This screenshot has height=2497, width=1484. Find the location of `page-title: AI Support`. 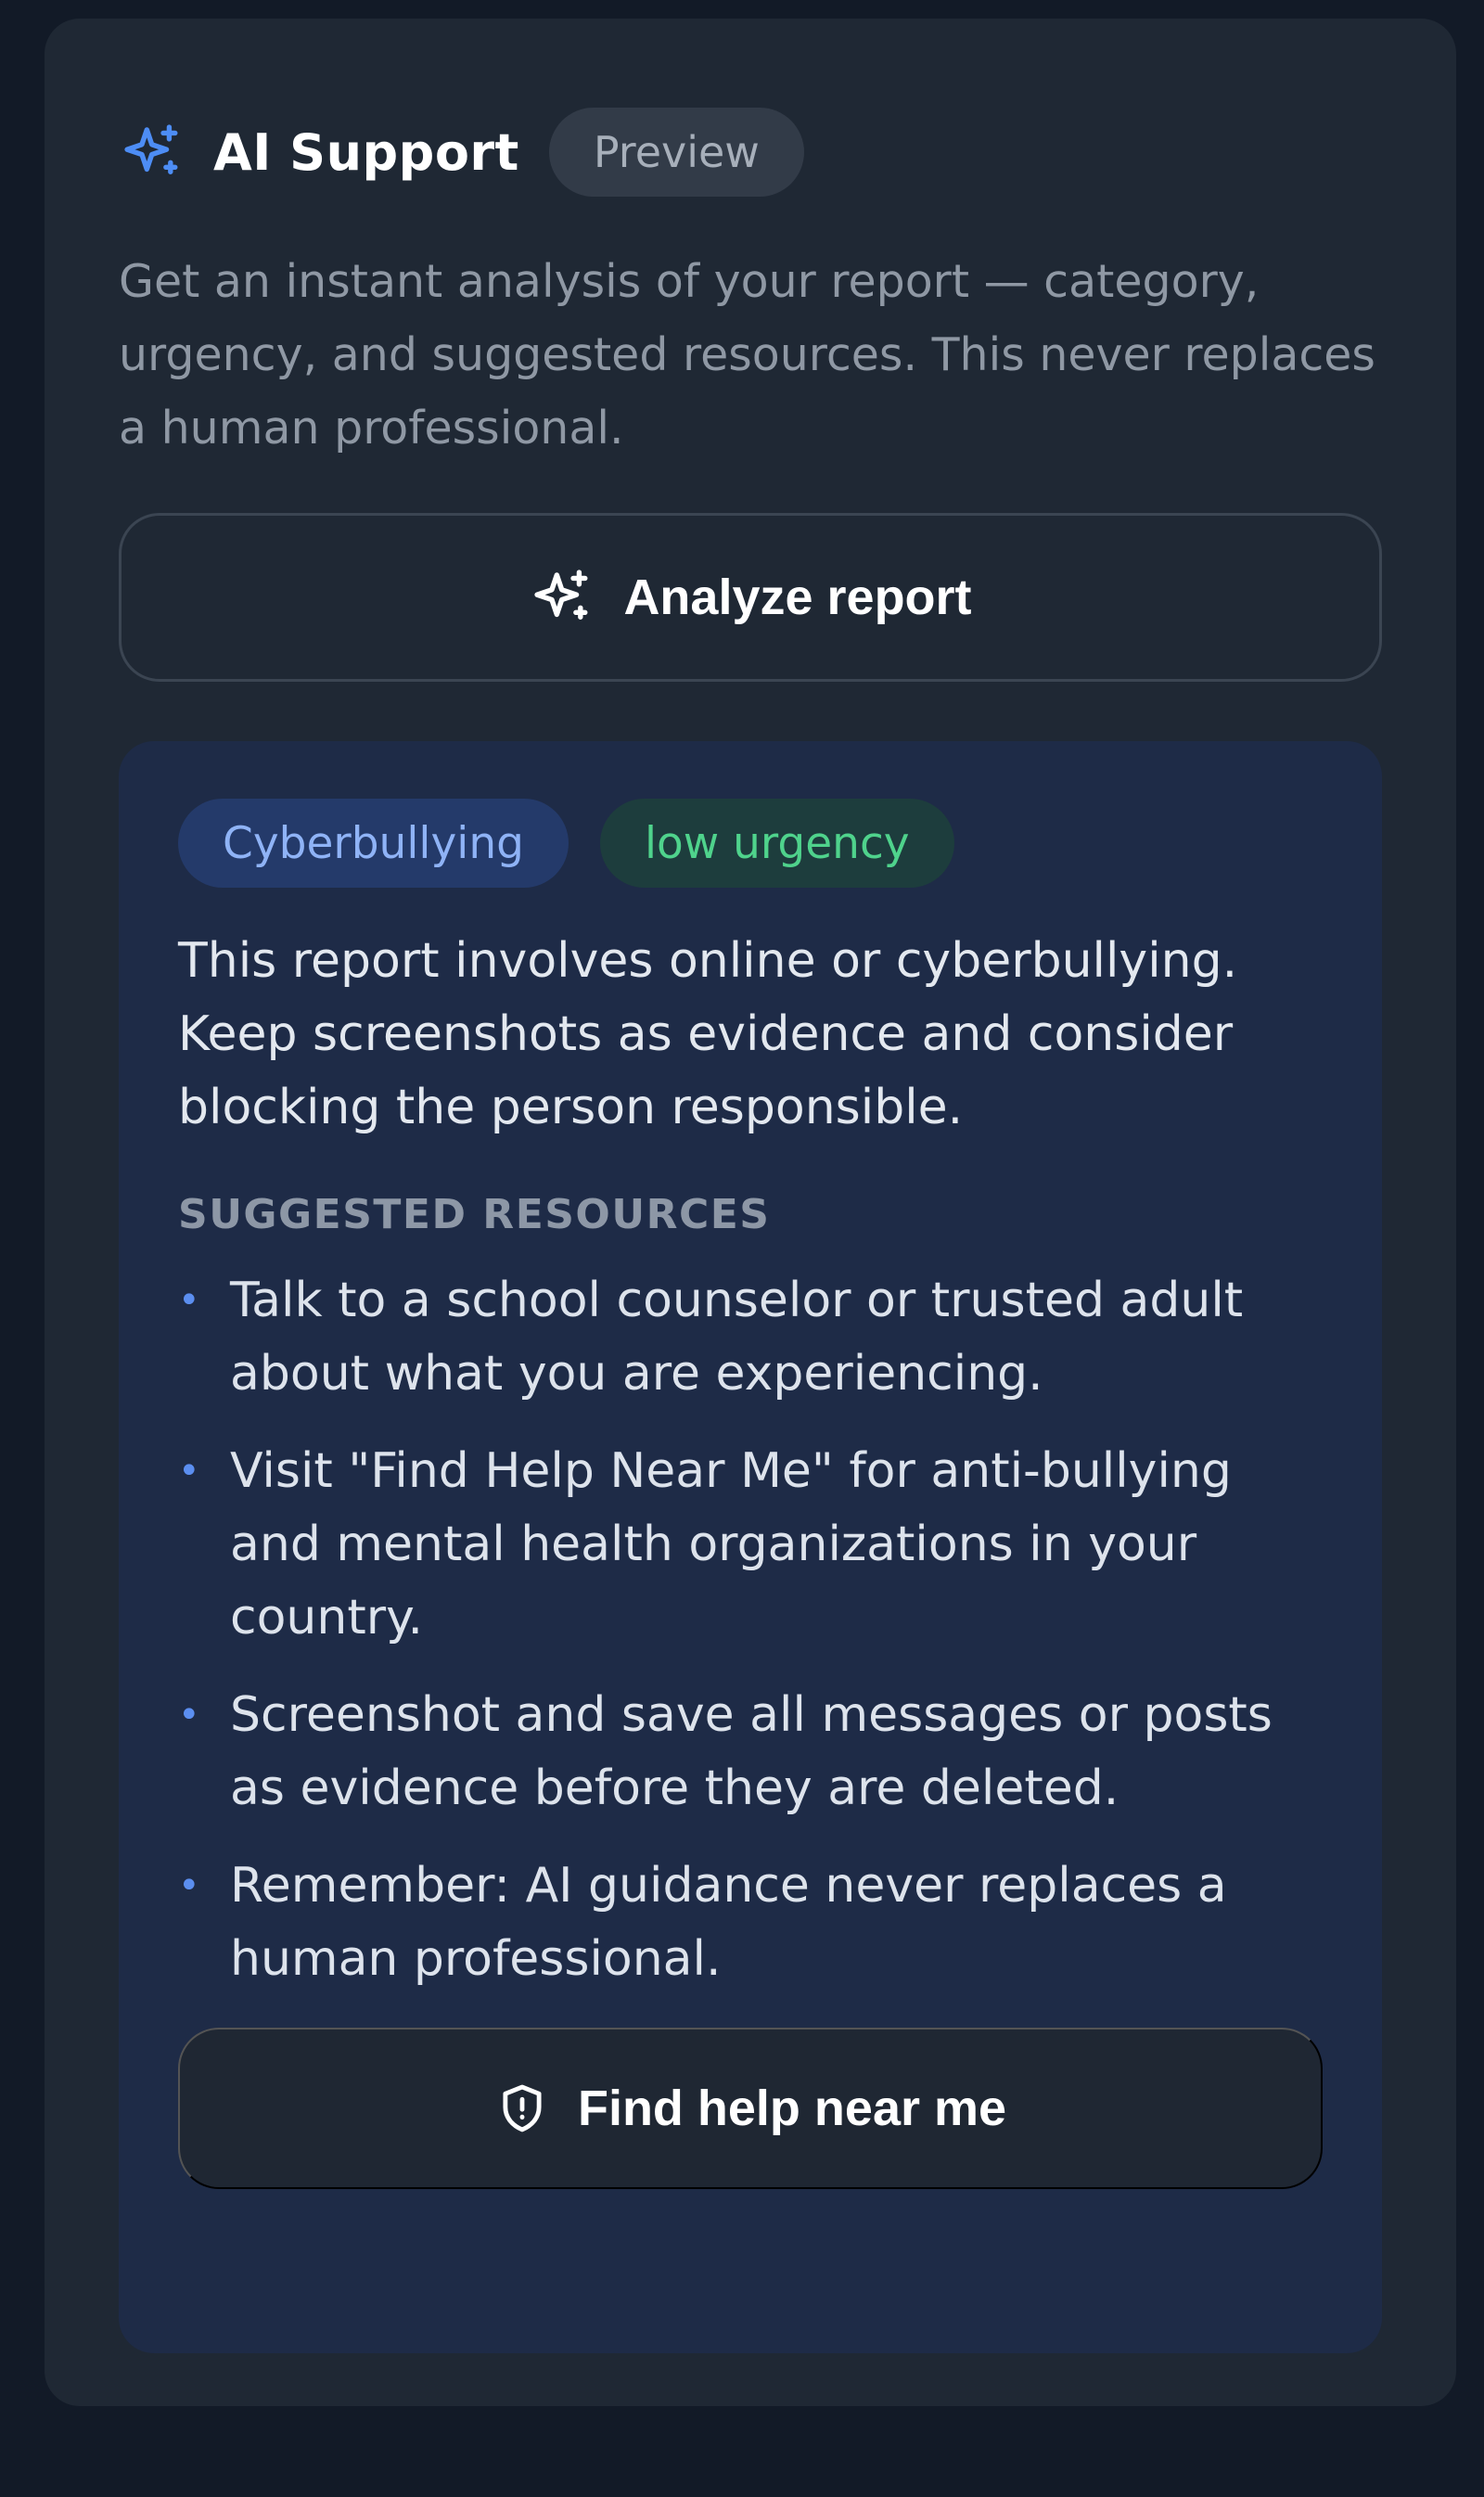

page-title: AI Support is located at coordinates (366, 152).